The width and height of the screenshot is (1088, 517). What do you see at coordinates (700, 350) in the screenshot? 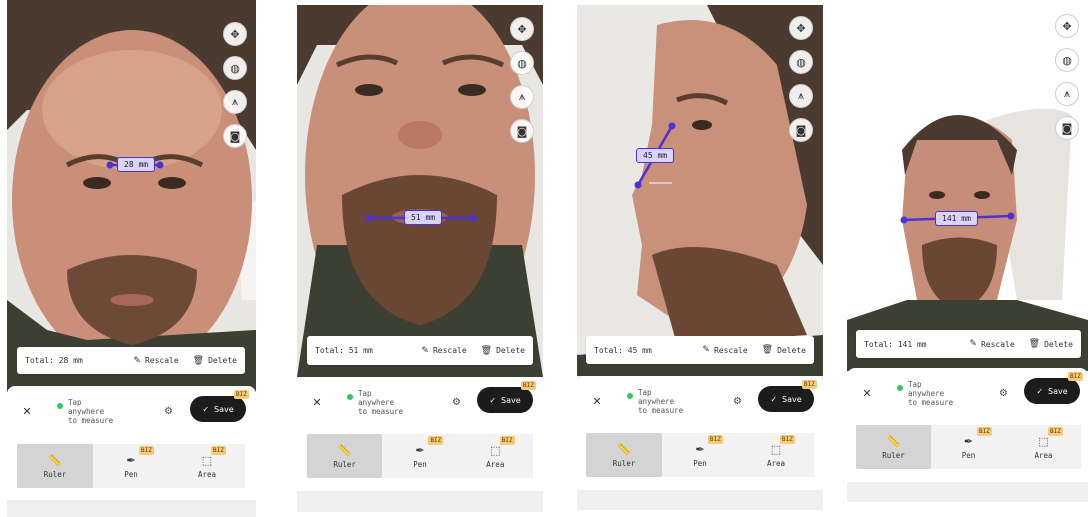
I see `total-bar: Total: 45 mm ✎ Rescale 🗑 Delete` at bounding box center [700, 350].